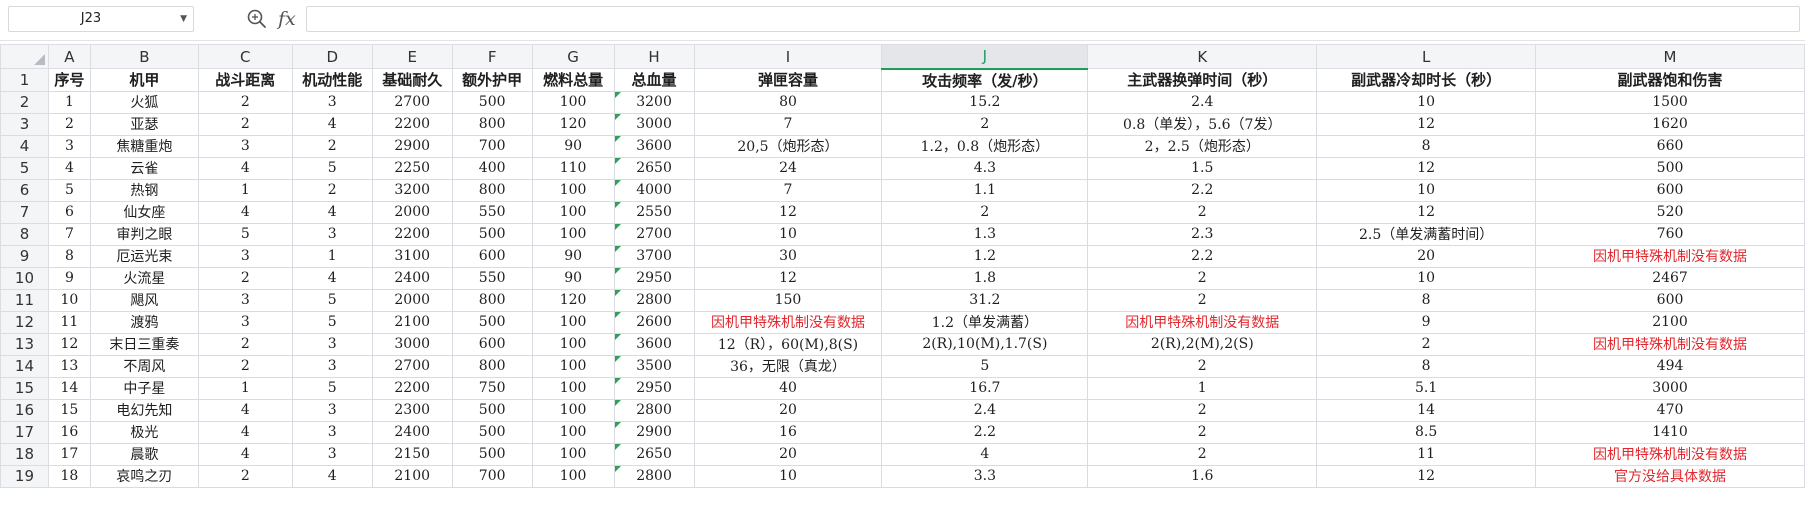 This screenshot has width=1805, height=530. What do you see at coordinates (245, 56) in the screenshot?
I see `column-header-c: C` at bounding box center [245, 56].